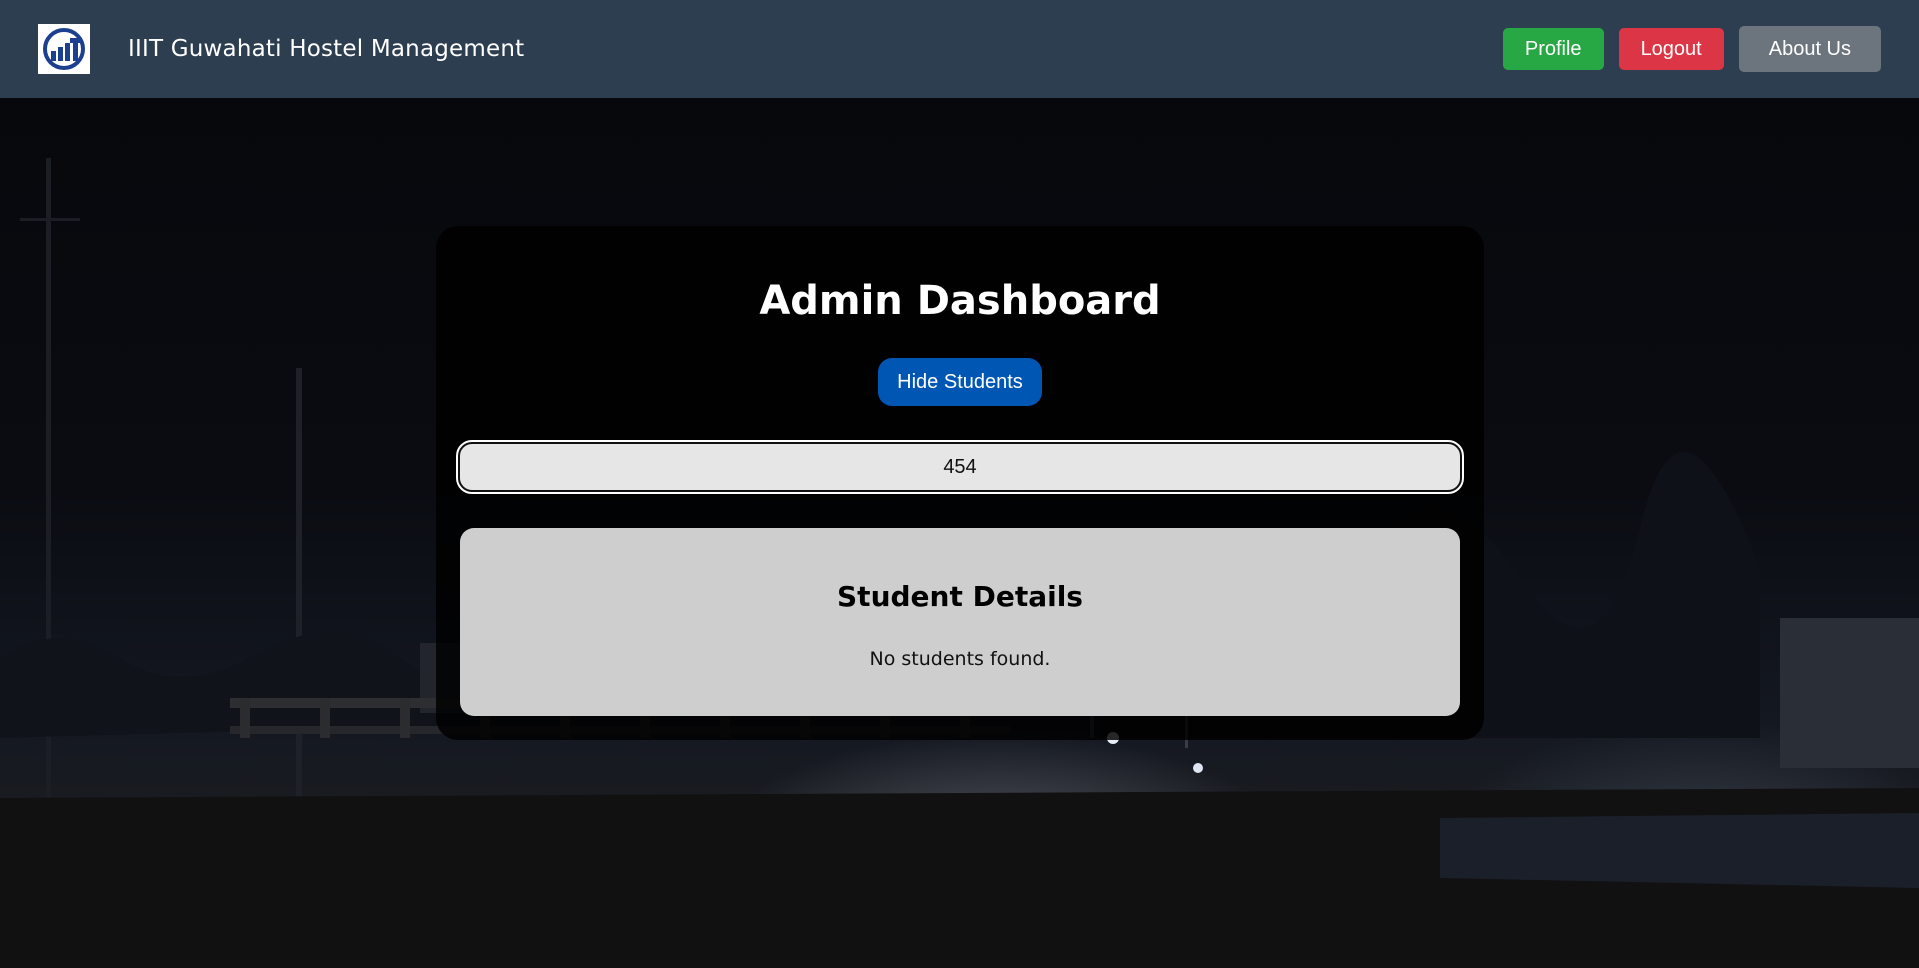  I want to click on hide-students-button: Hide Students, so click(960, 382).